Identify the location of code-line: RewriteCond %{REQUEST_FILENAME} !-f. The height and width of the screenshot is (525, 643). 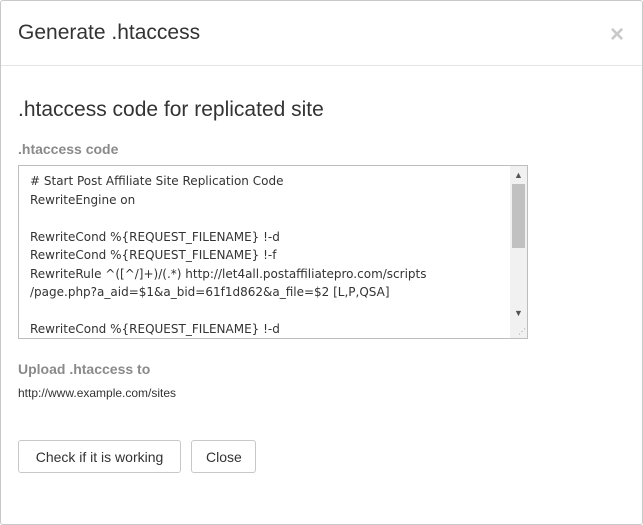
(153, 255).